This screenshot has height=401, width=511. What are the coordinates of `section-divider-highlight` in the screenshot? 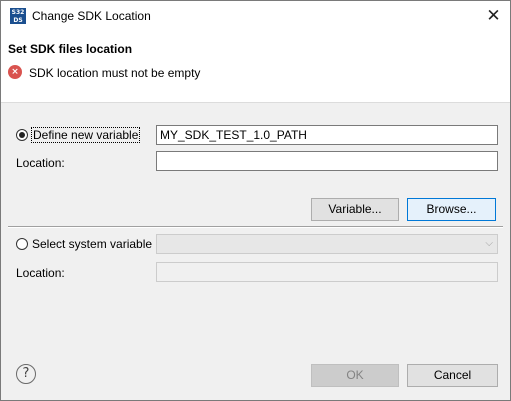 It's located at (255, 227).